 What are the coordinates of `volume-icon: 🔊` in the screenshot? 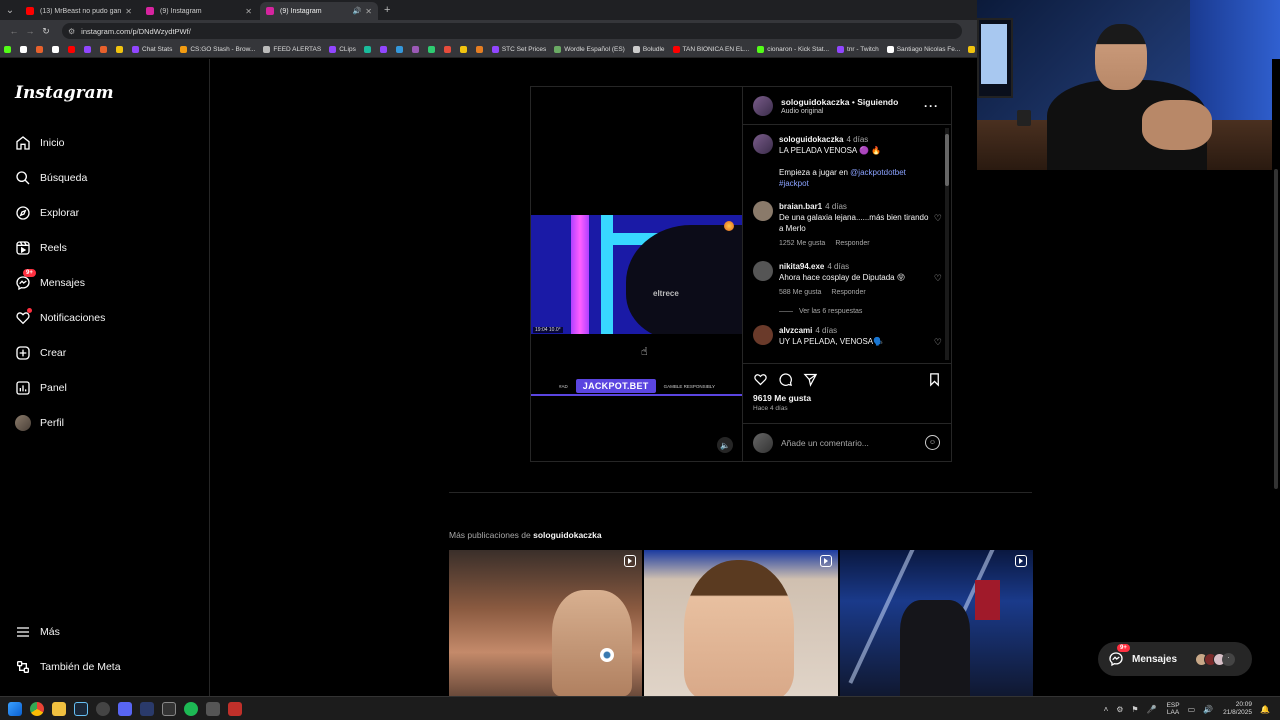 It's located at (1208, 709).